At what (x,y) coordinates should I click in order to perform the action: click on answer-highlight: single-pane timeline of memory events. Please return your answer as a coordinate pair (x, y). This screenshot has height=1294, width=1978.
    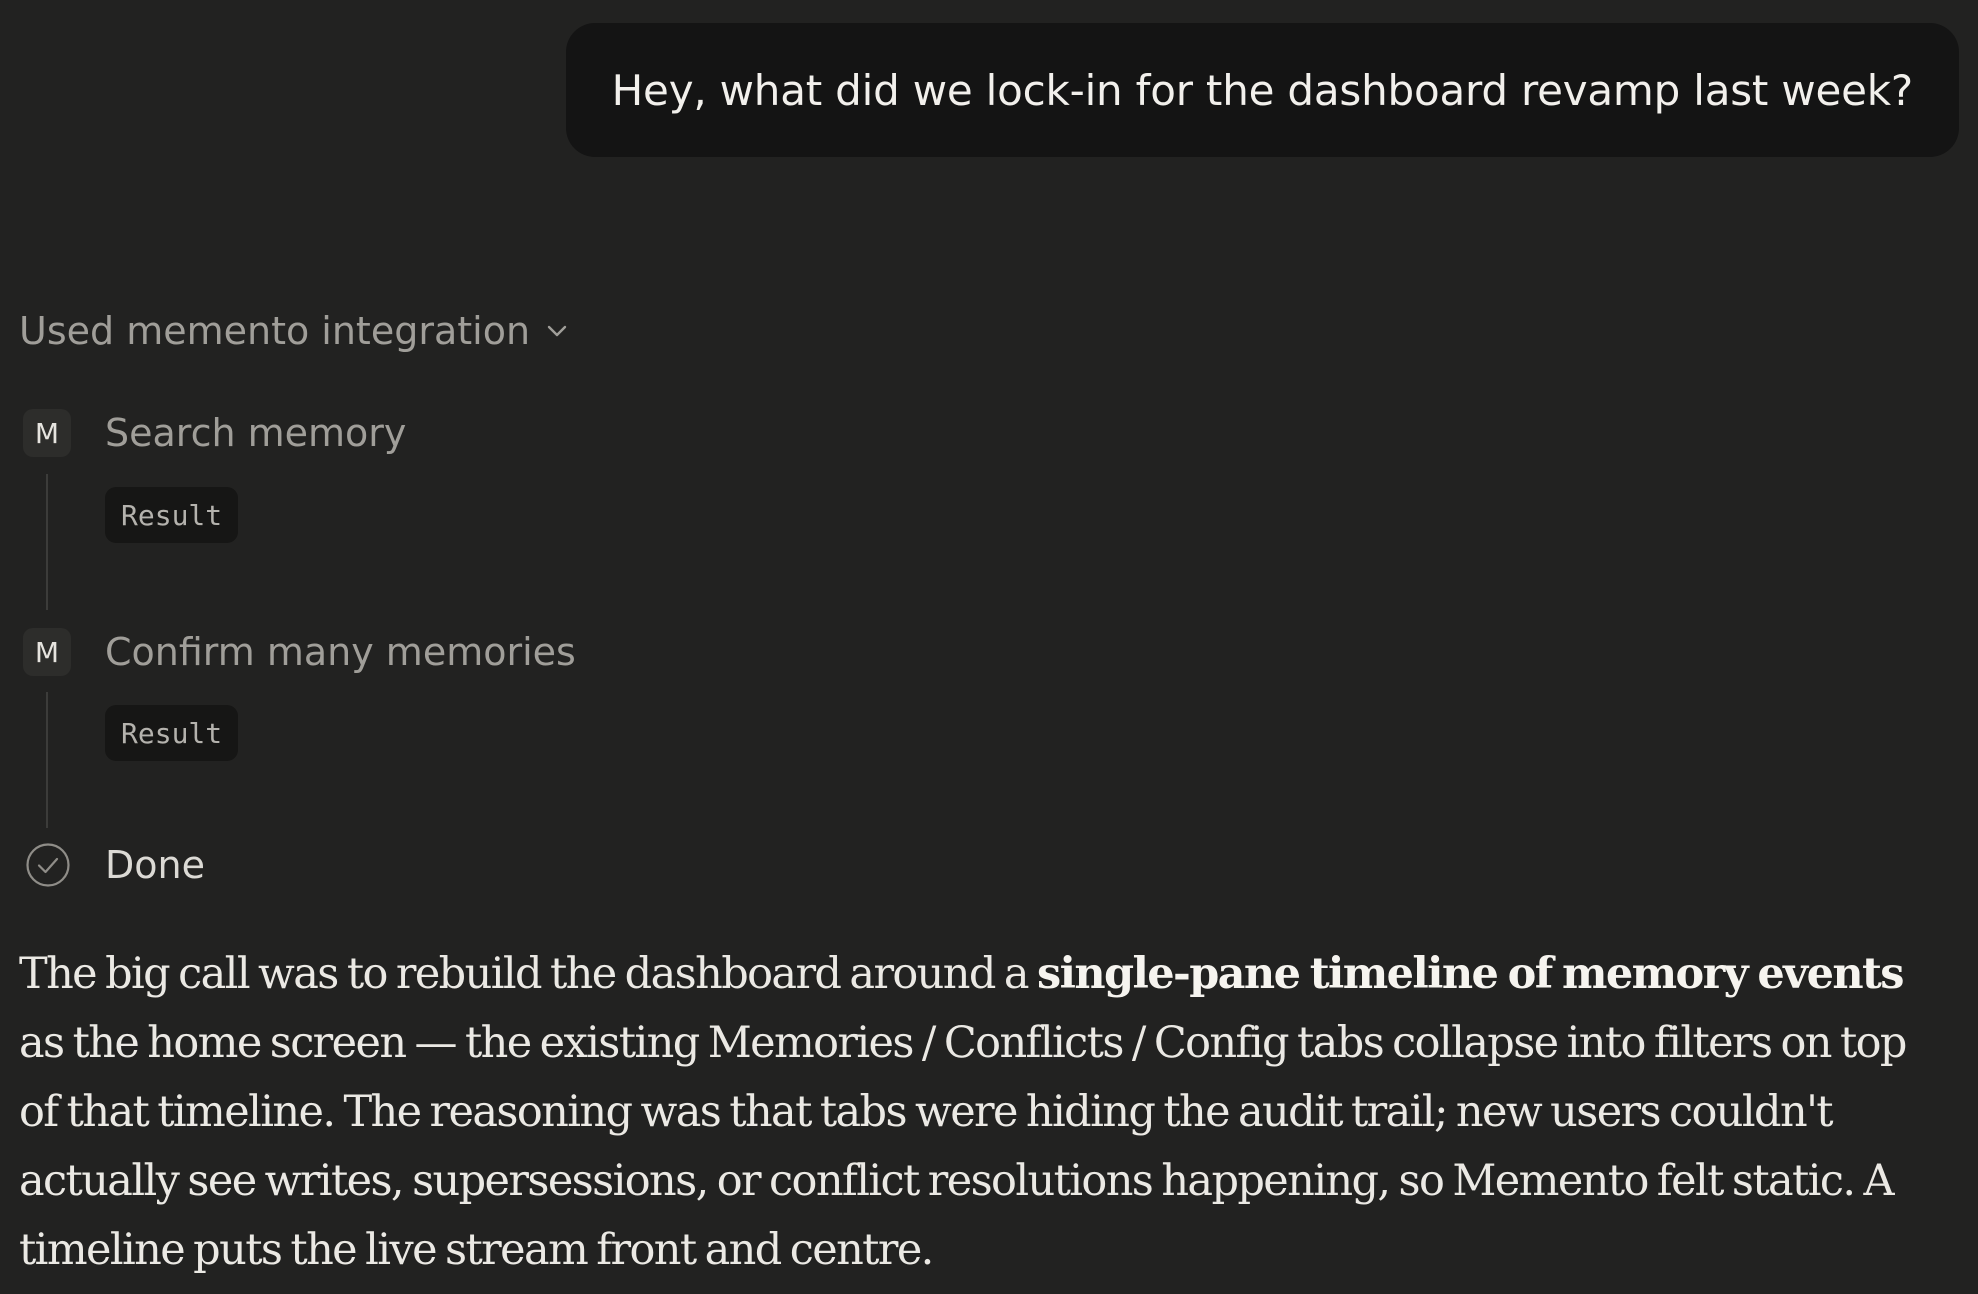
    Looking at the image, I should click on (1470, 974).